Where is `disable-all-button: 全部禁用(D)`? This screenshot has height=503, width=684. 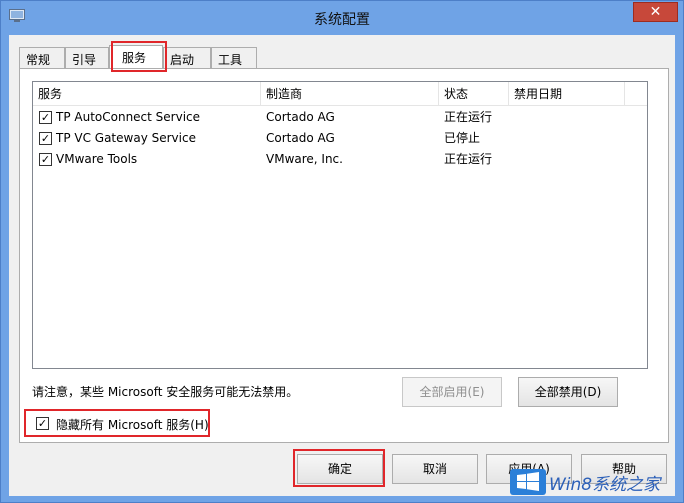 disable-all-button: 全部禁用(D) is located at coordinates (568, 392).